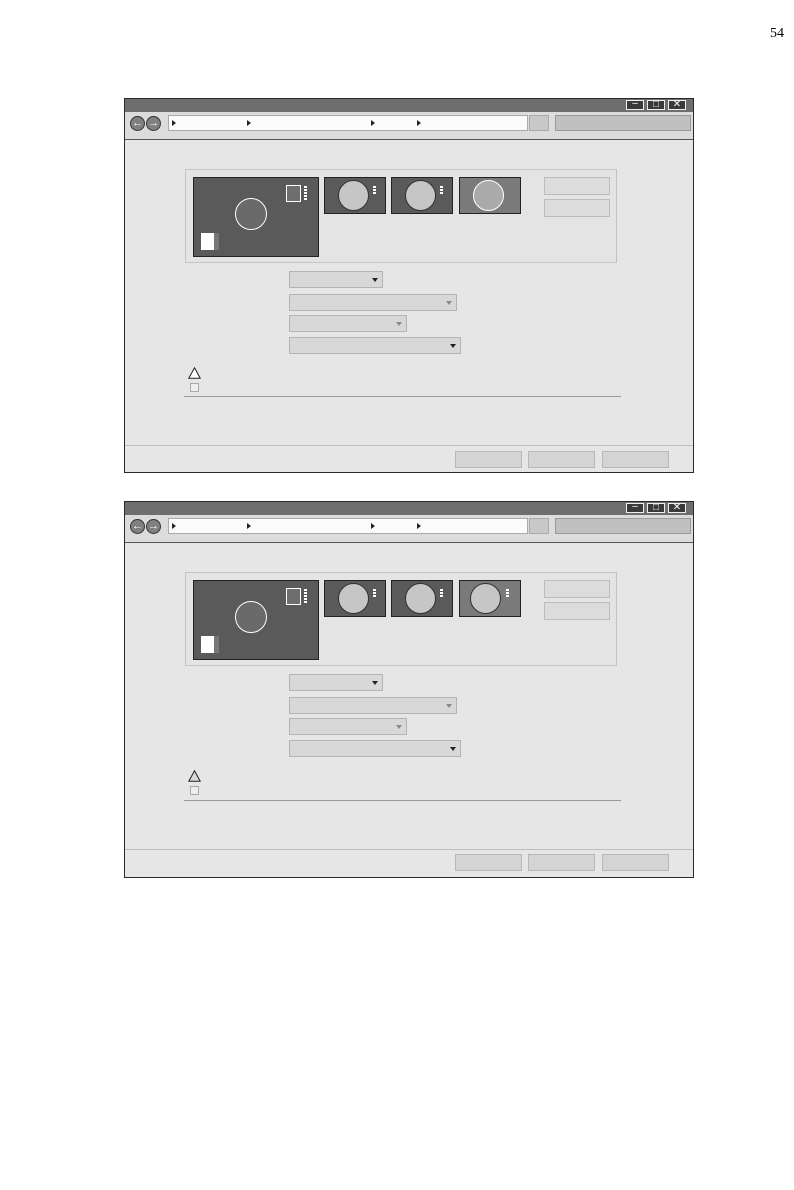  What do you see at coordinates (402, 396) in the screenshot?
I see `divider` at bounding box center [402, 396].